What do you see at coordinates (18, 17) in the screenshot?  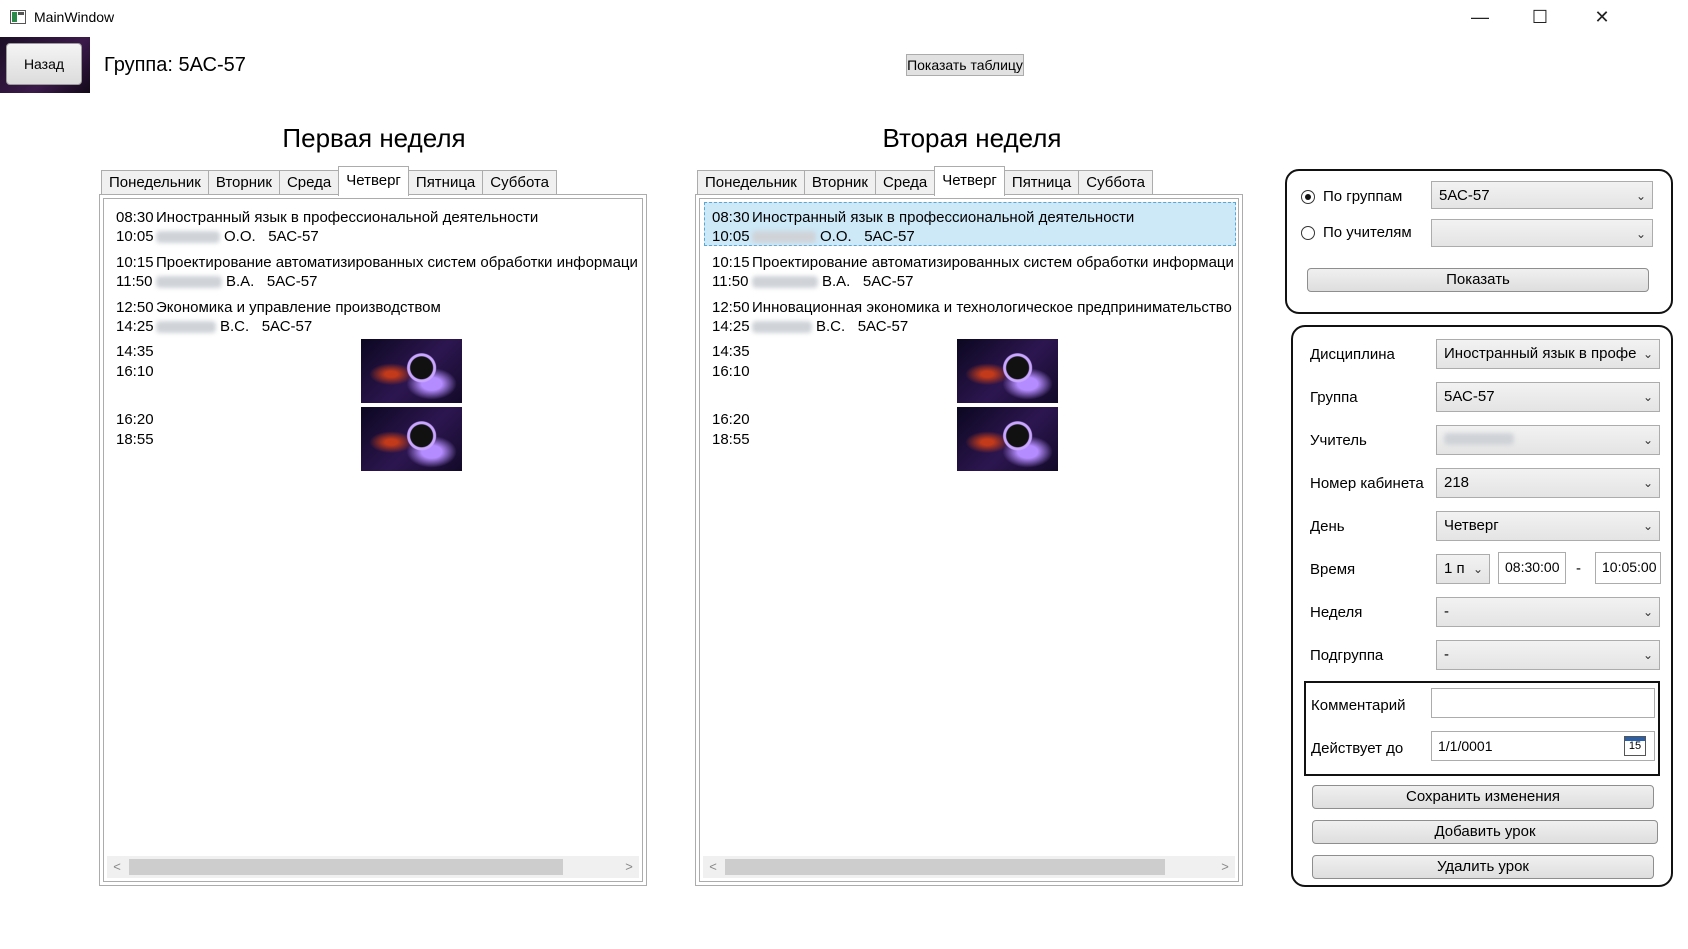 I see `app-icon` at bounding box center [18, 17].